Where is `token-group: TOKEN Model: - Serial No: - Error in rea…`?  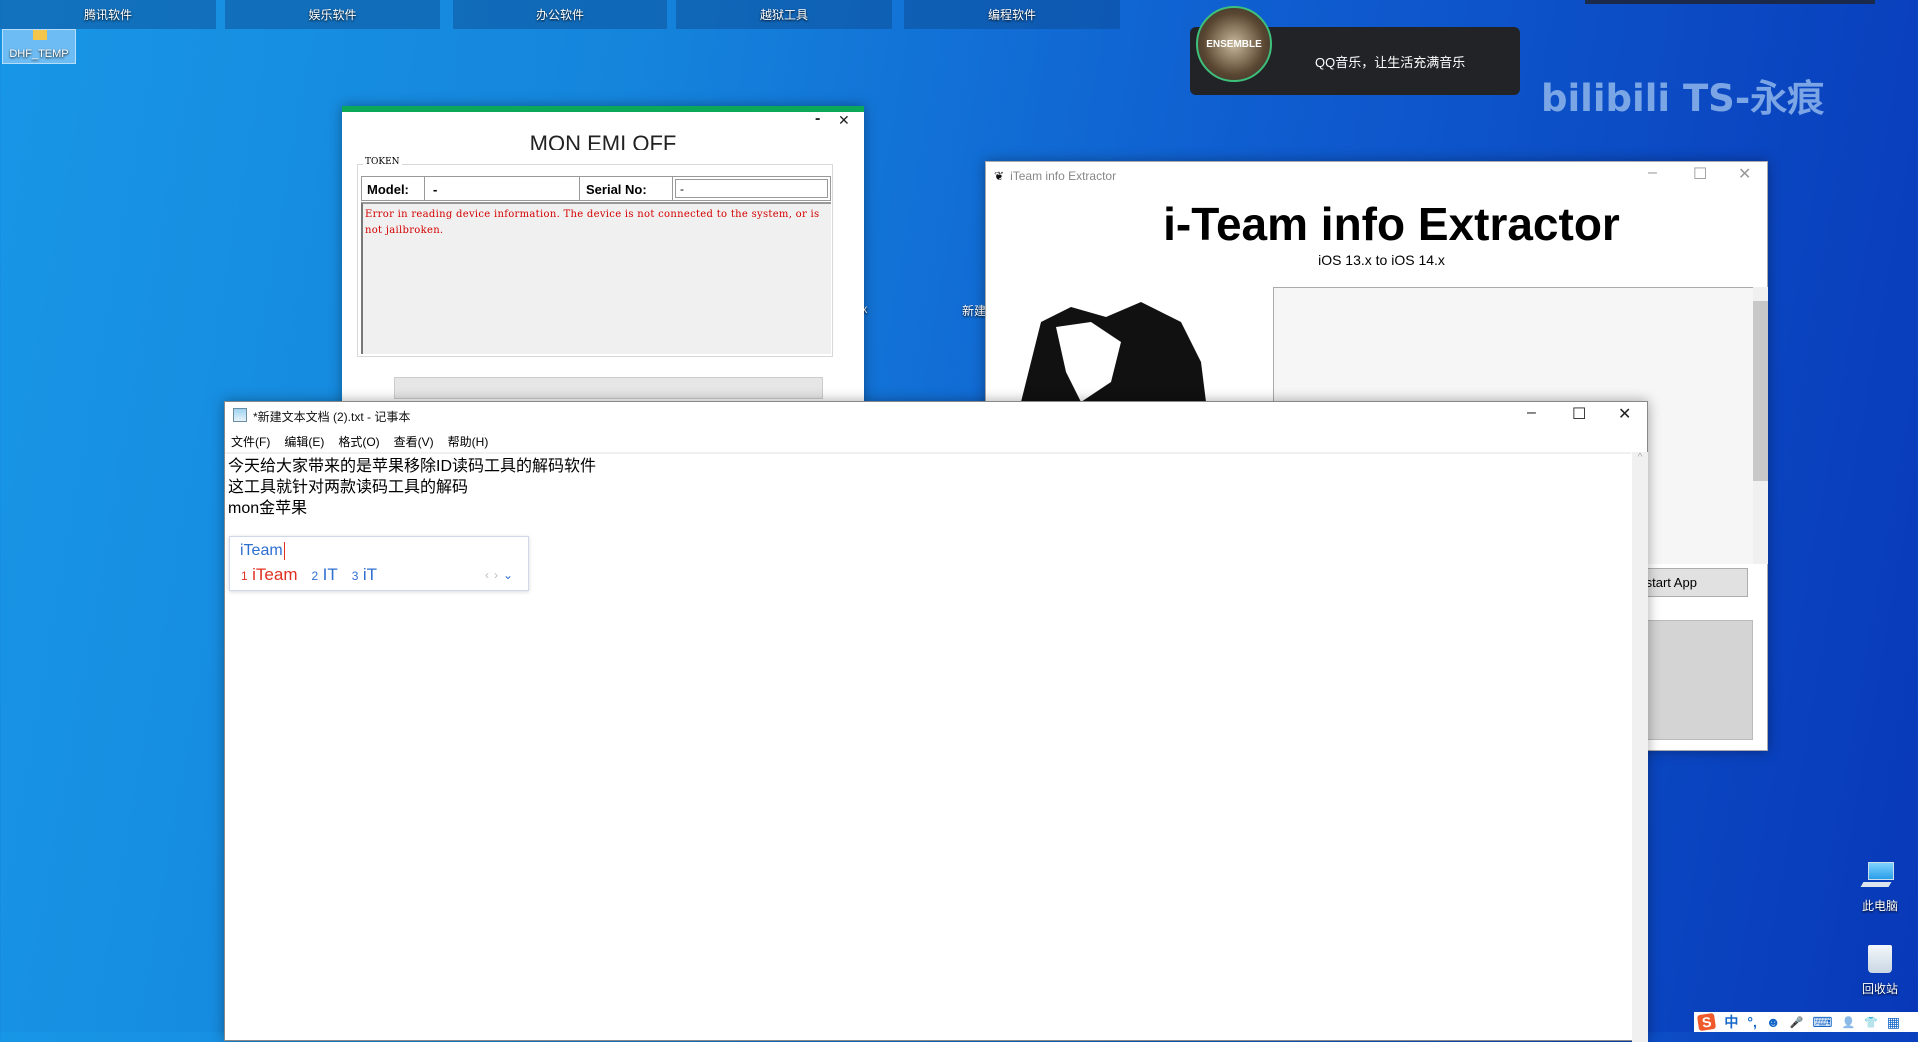
token-group: TOKEN Model: - Serial No: - Error in rea… is located at coordinates (595, 257).